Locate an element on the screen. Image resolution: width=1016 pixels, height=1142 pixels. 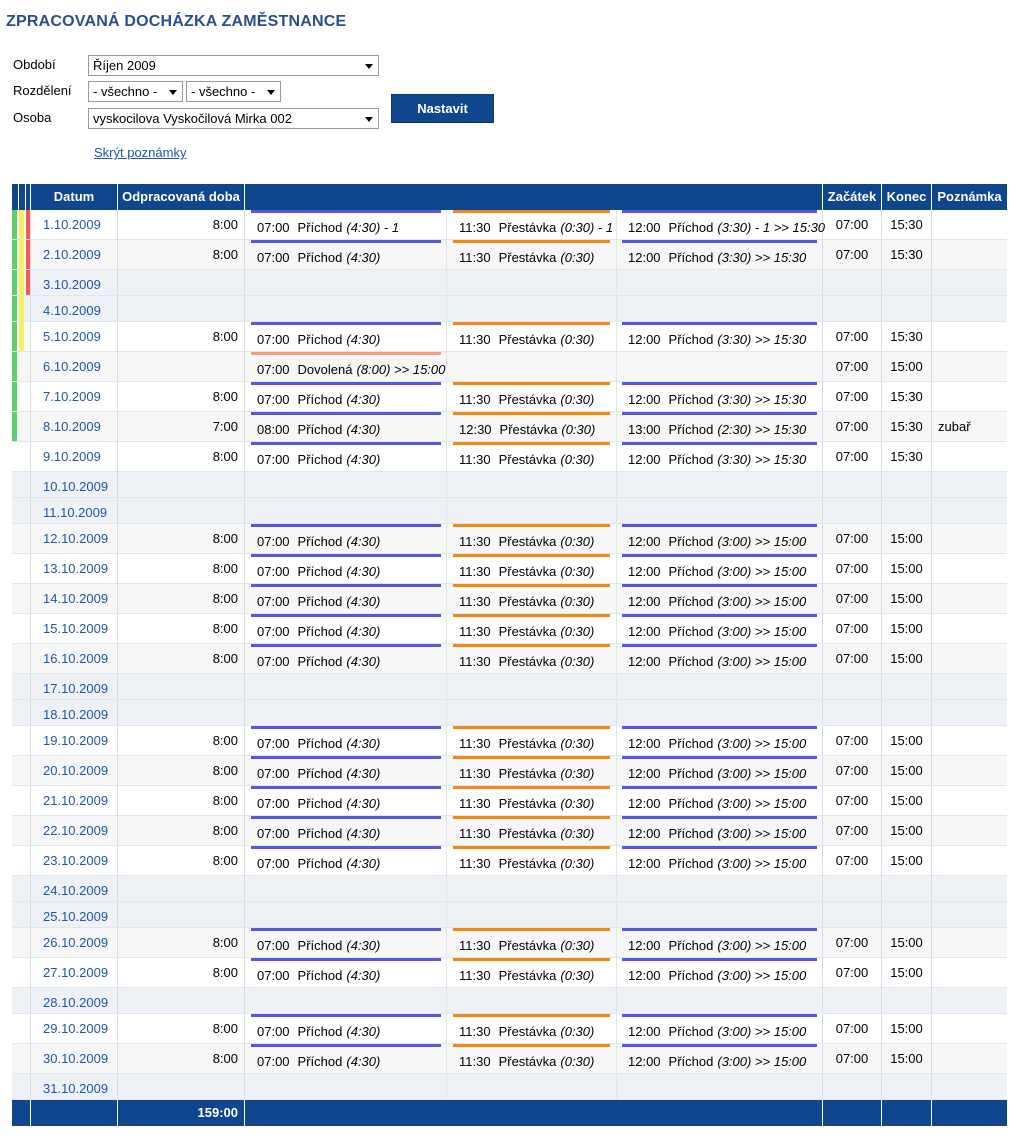
end-time-cell: 15:00 is located at coordinates (907, 860).